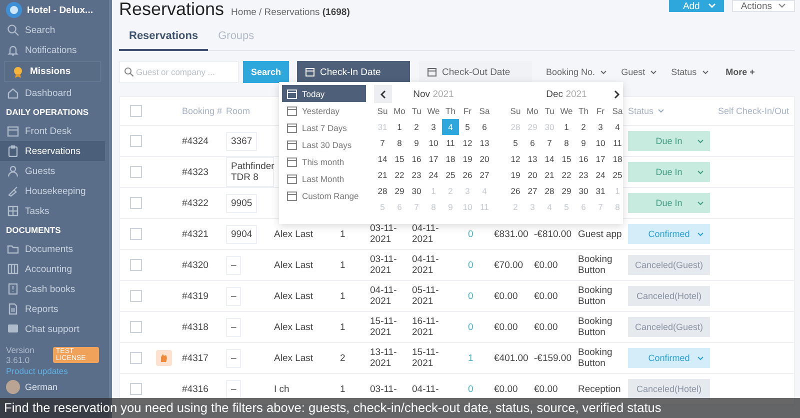 The image size is (800, 418). Describe the element at coordinates (566, 191) in the screenshot. I see `calendar-day: 29` at that location.